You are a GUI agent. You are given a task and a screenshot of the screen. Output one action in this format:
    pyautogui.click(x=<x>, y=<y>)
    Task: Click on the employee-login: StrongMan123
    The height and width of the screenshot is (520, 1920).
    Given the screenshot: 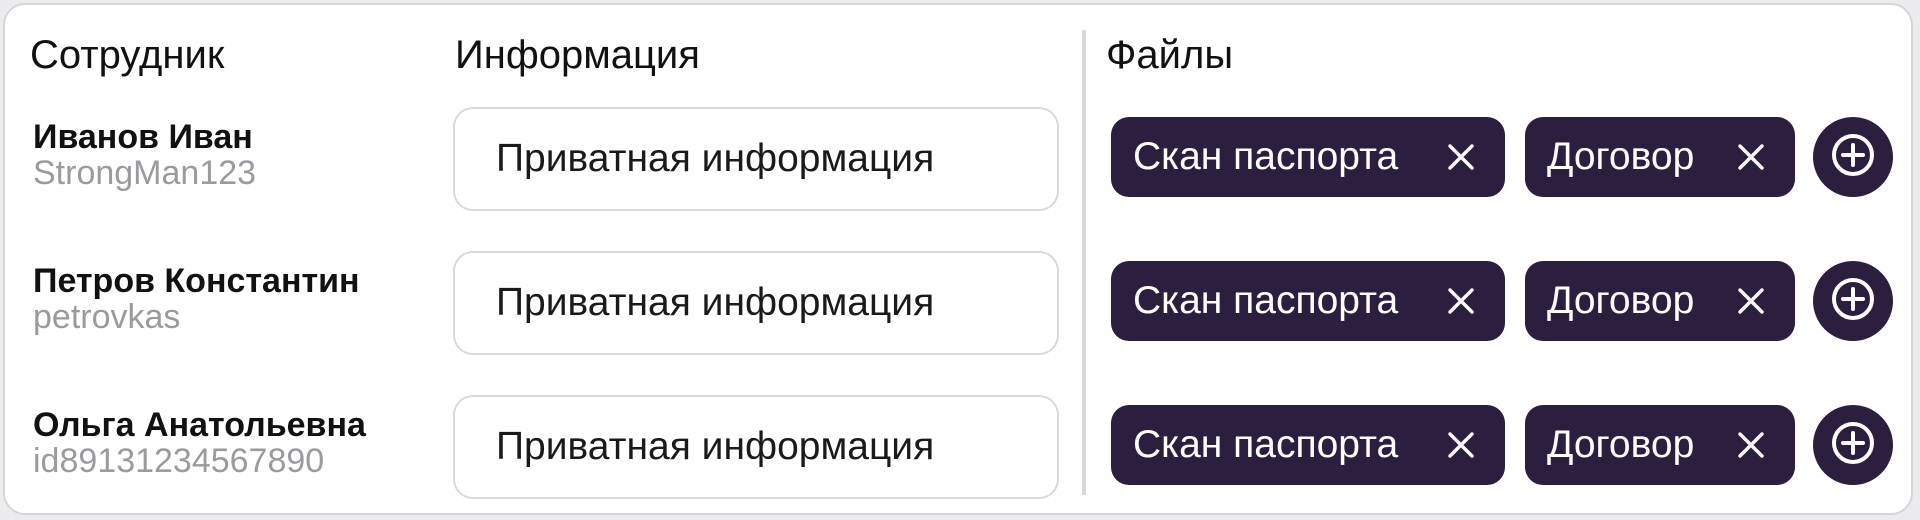 What is the action you would take?
    pyautogui.click(x=145, y=173)
    